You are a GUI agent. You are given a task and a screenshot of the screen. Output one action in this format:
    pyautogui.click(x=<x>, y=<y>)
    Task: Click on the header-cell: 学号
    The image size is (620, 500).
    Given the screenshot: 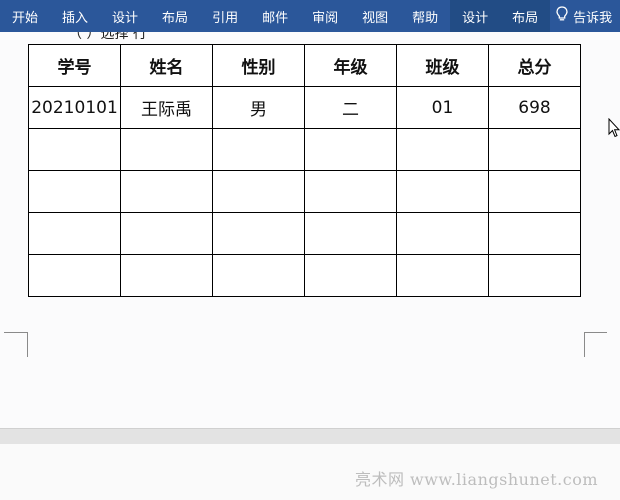 What is the action you would take?
    pyautogui.click(x=74, y=65)
    